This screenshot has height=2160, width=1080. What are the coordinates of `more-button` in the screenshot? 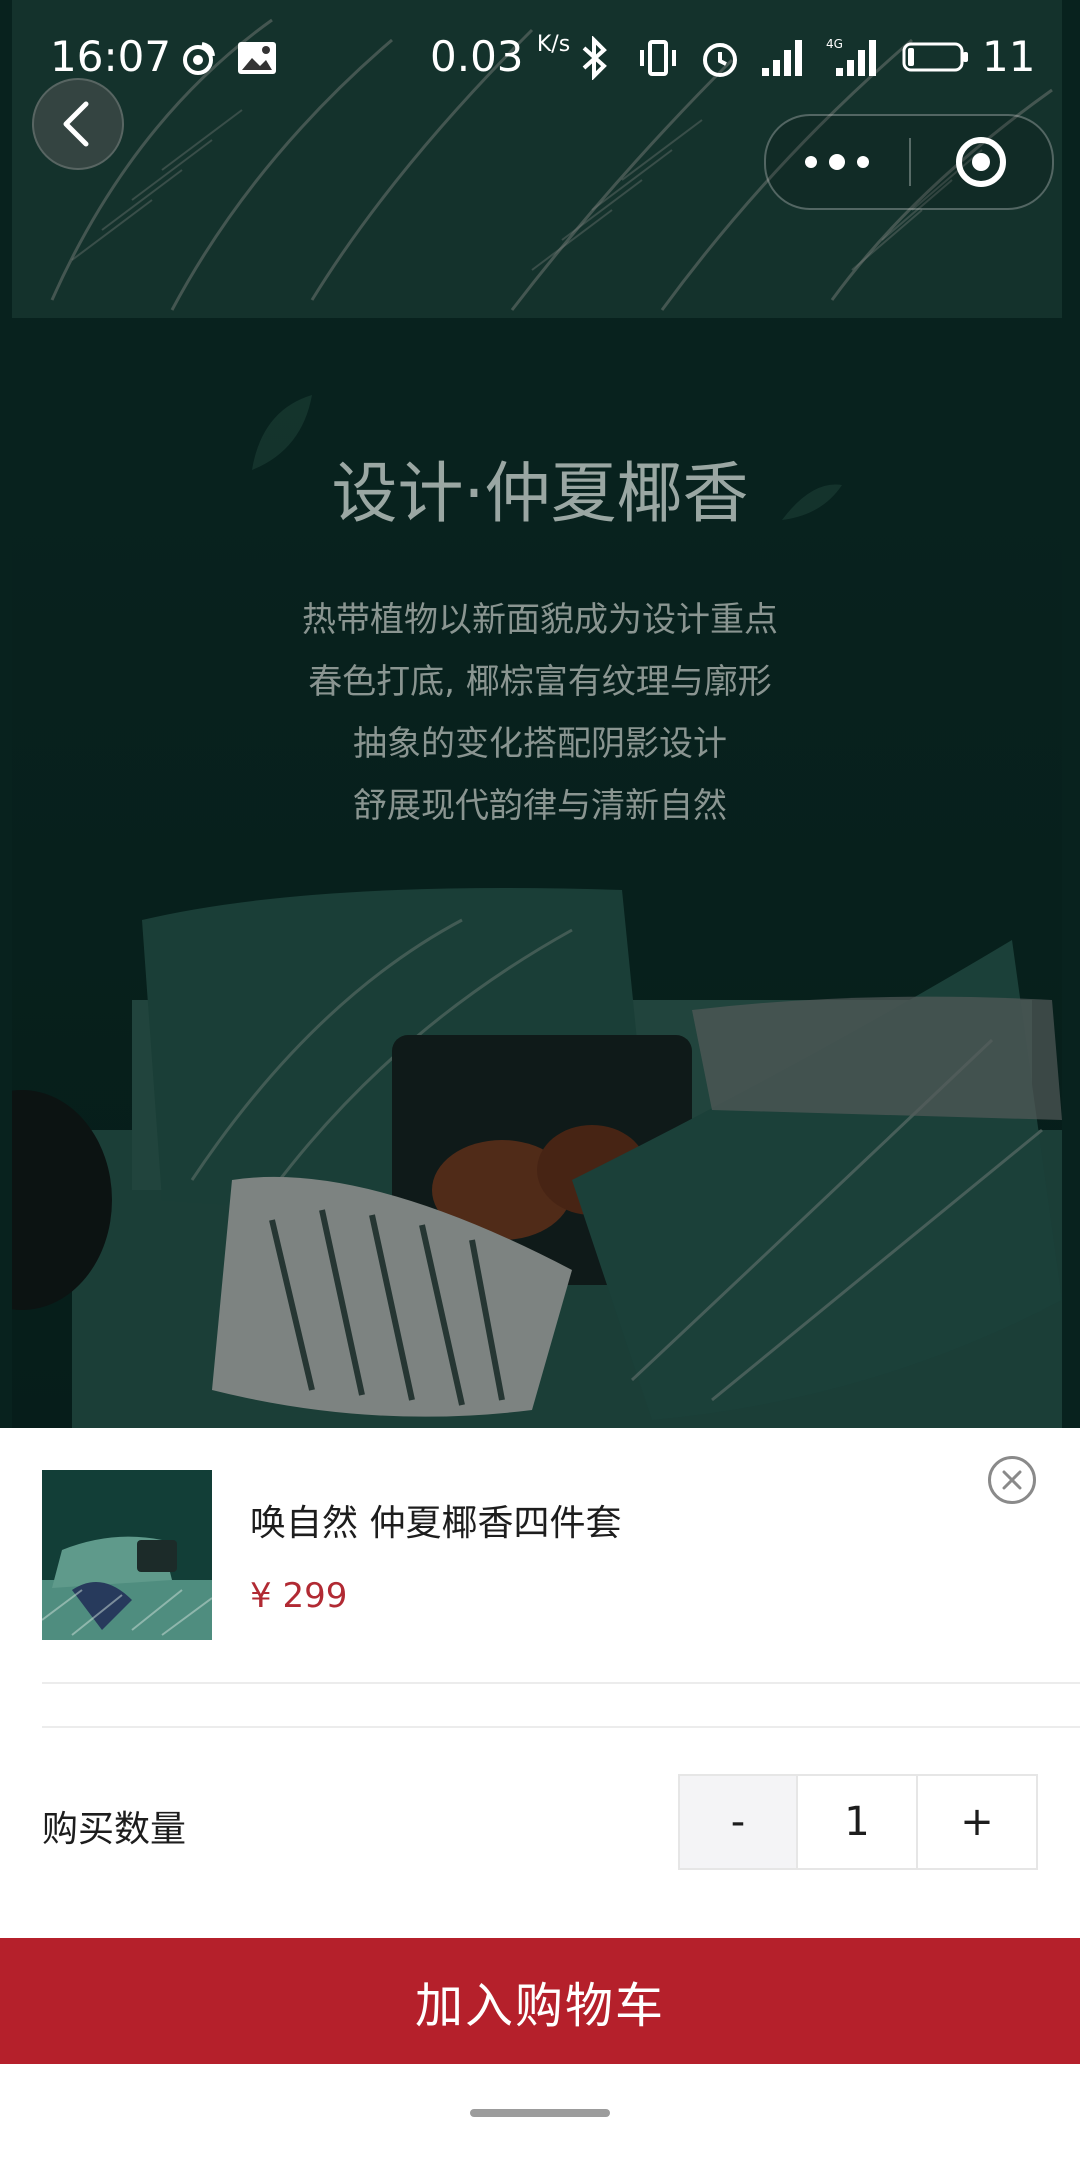 It's located at (837, 162).